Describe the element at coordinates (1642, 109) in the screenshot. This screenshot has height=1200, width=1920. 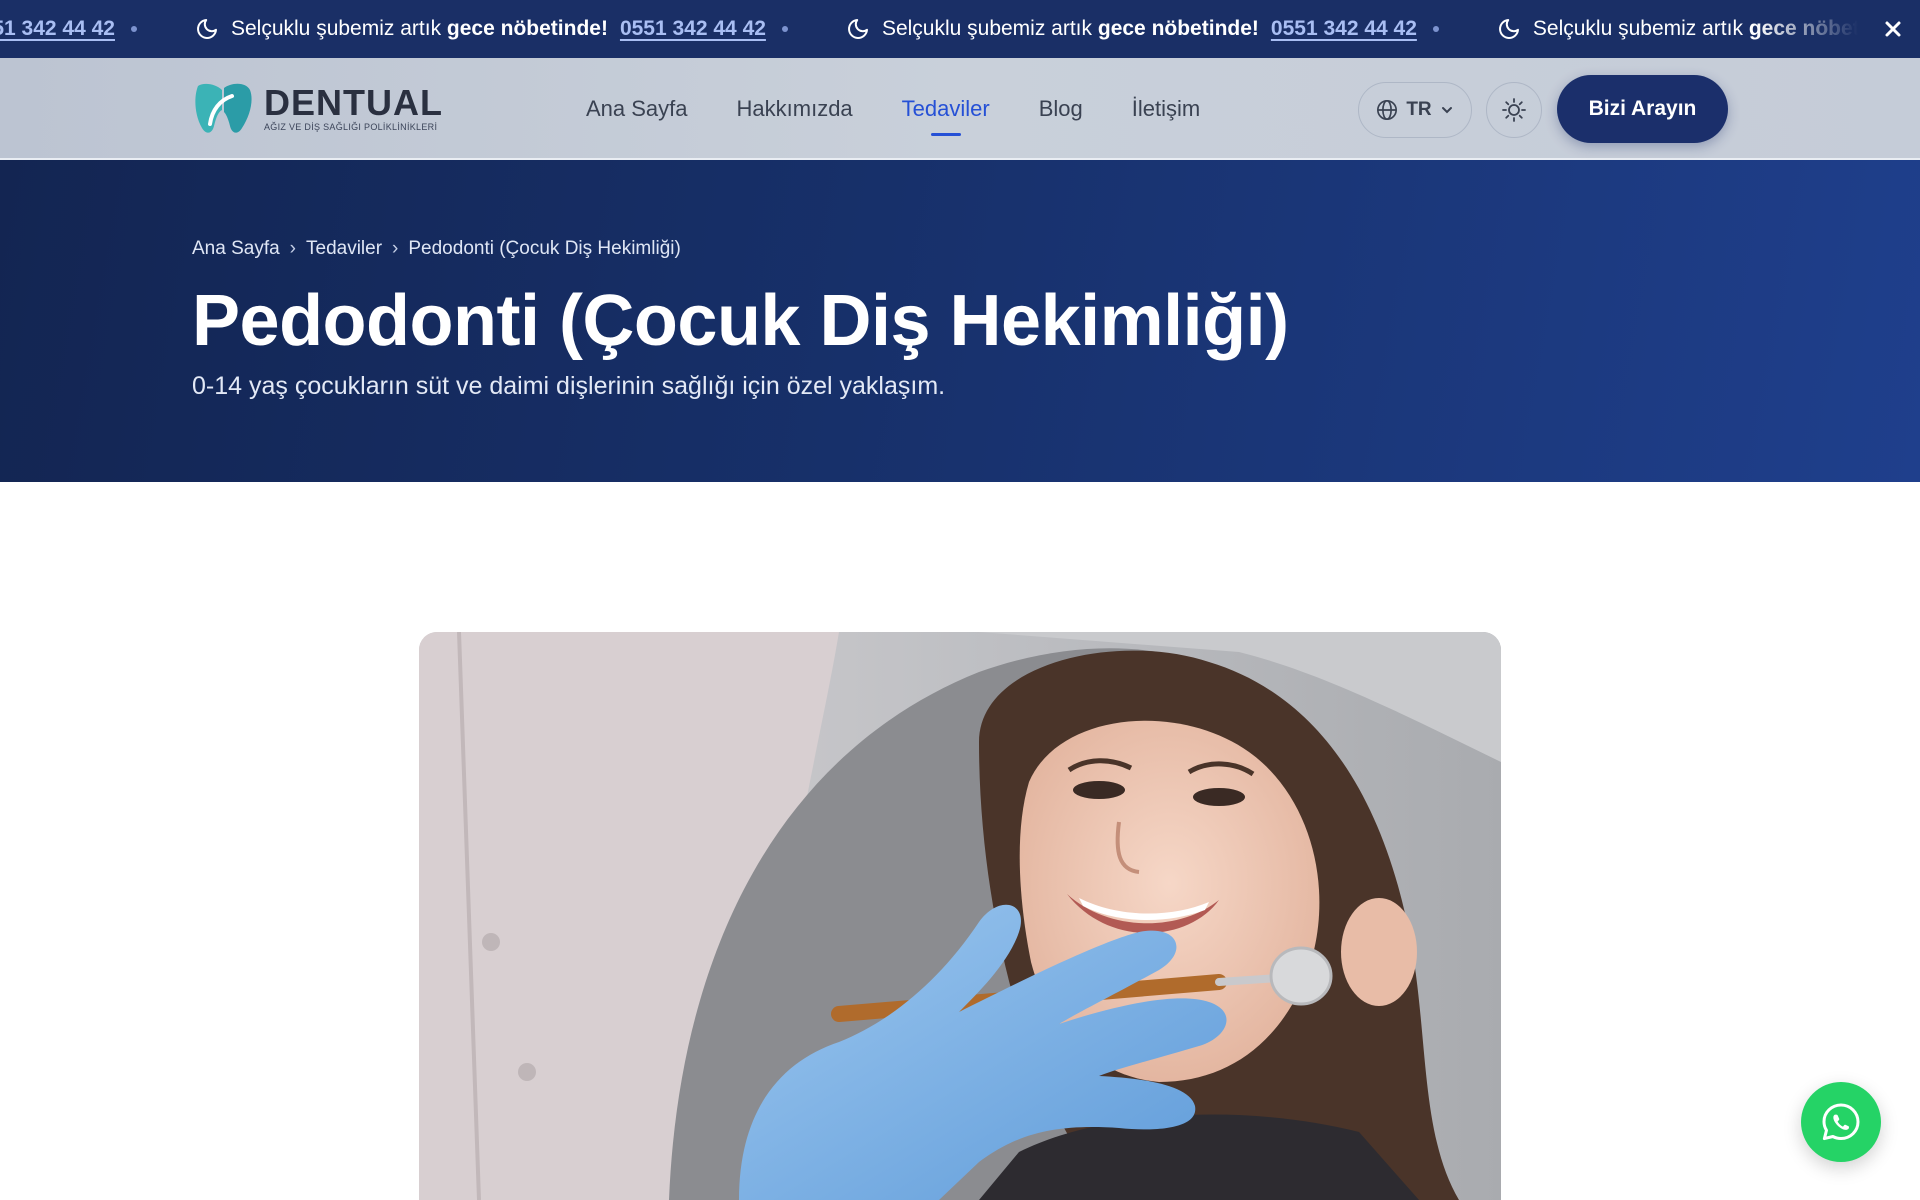
I see `call-us-button: Bizi Arayın` at that location.